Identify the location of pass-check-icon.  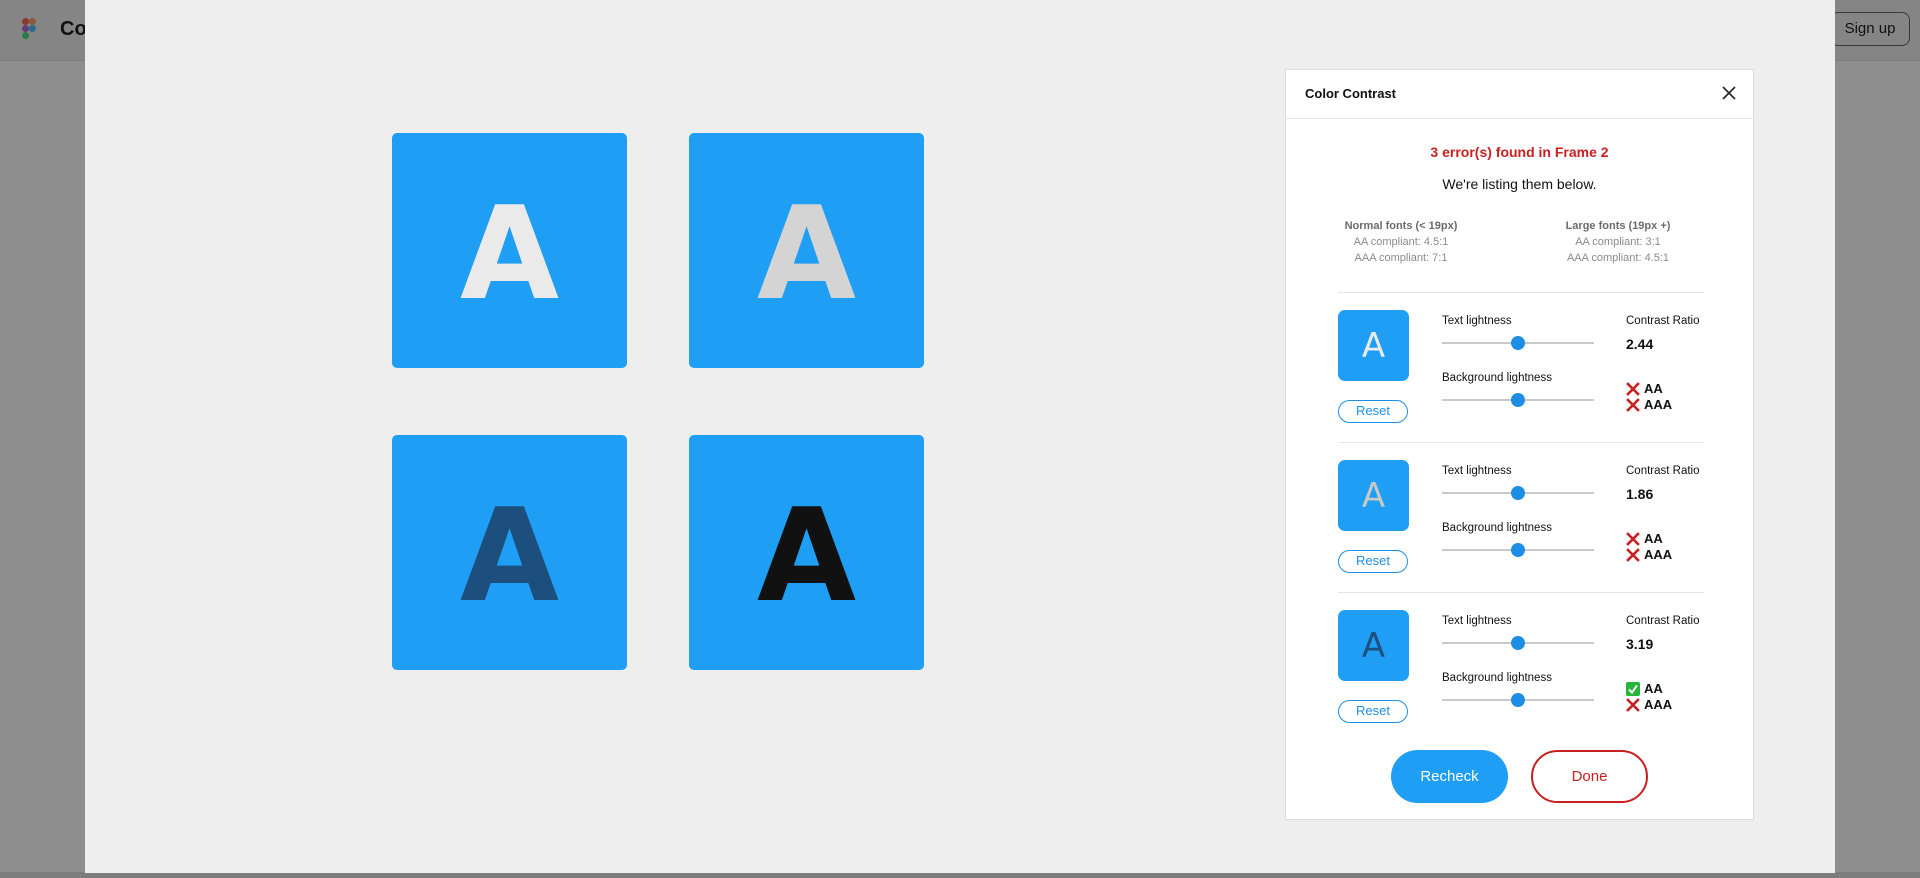
(1633, 688).